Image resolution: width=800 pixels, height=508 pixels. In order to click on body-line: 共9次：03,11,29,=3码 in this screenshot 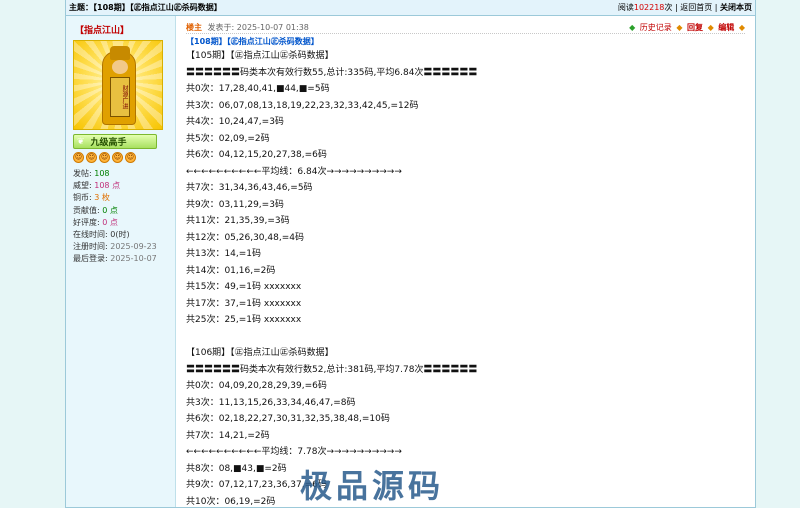, I will do `click(235, 204)`.